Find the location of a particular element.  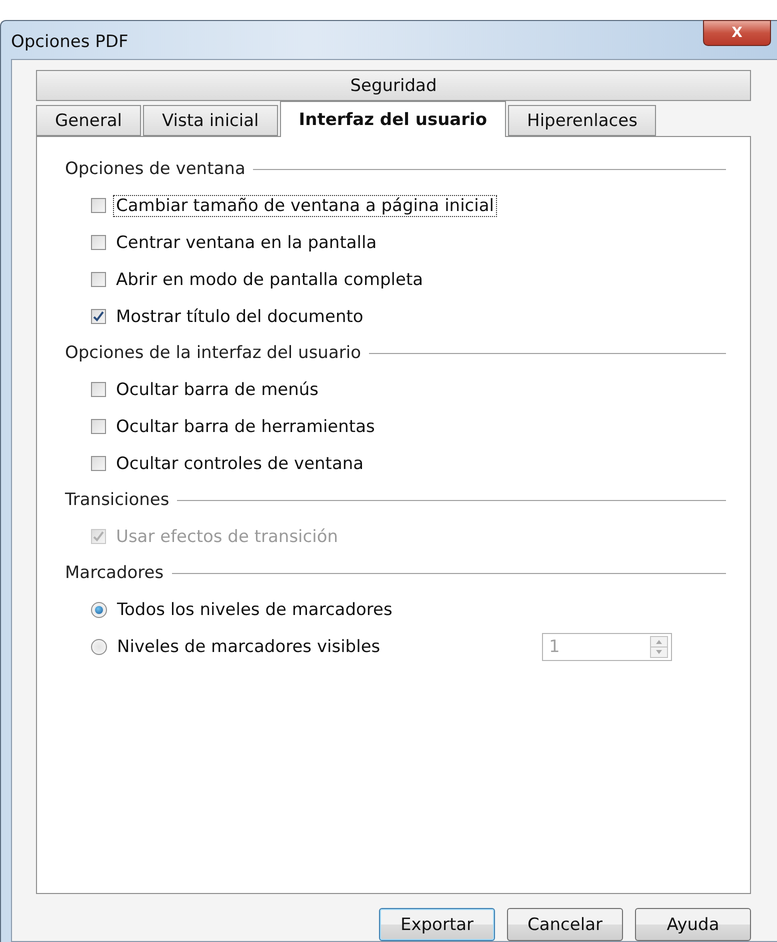

dialog-button: Cancelar is located at coordinates (565, 924).